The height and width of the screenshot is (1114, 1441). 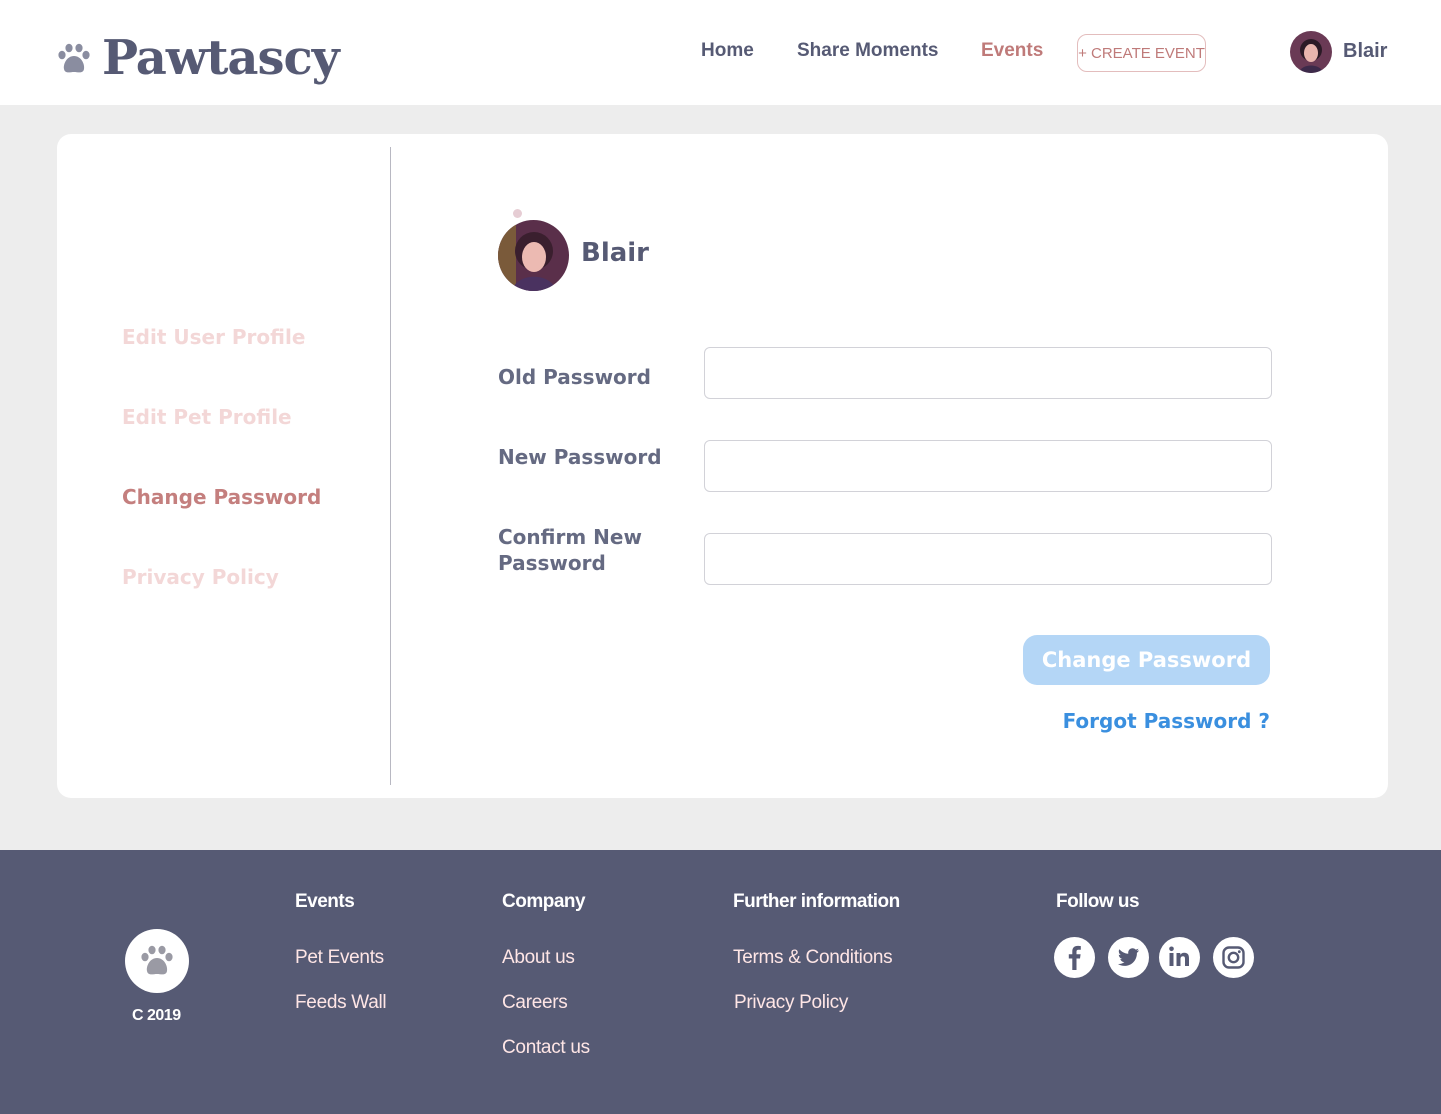 What do you see at coordinates (207, 417) in the screenshot?
I see `sidebar-item-edit-pet-profile: Edit Pet Profile` at bounding box center [207, 417].